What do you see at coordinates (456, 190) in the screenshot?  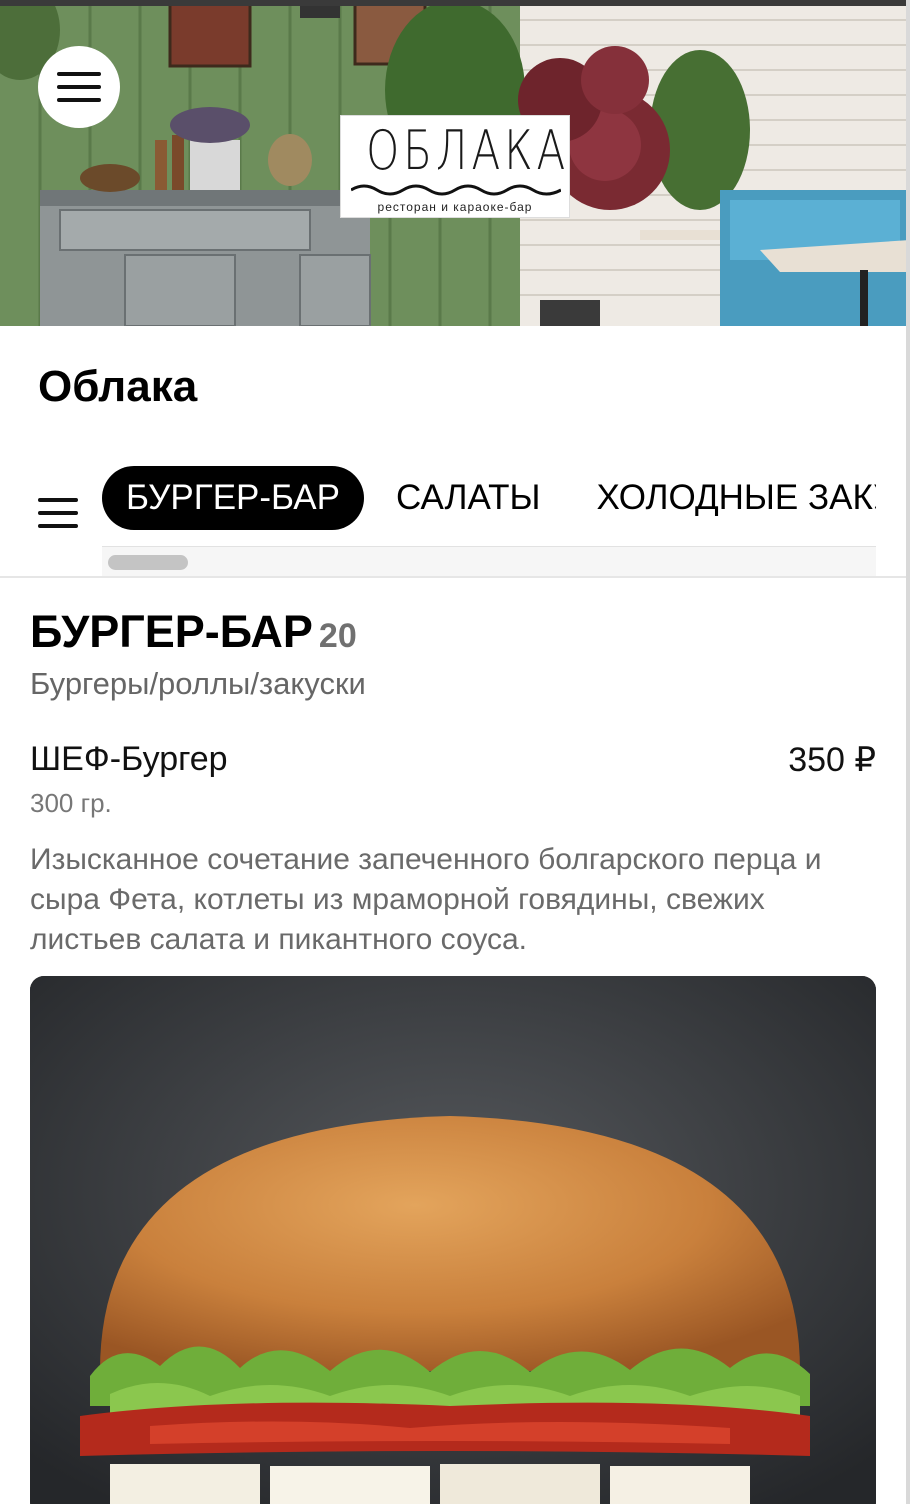 I see `logo-wave-icon` at bounding box center [456, 190].